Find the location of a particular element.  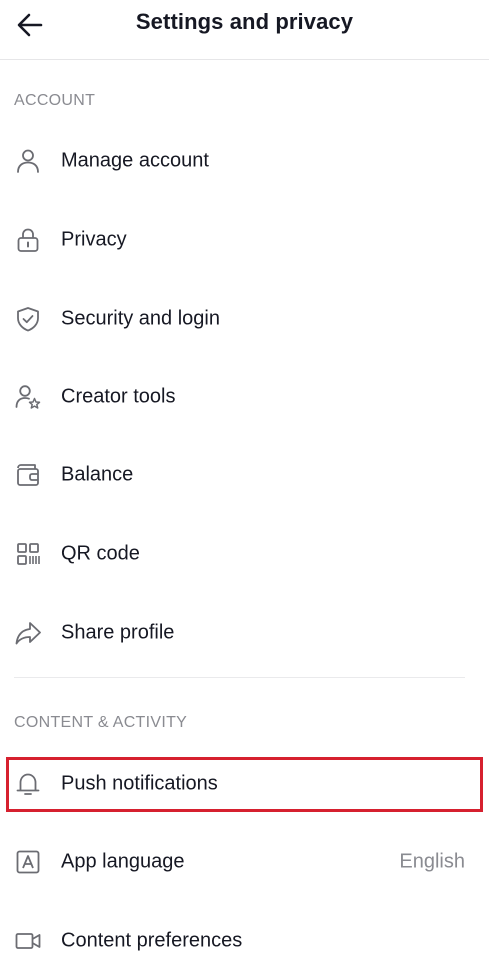

settings-item-label: Push notifications is located at coordinates (139, 783).